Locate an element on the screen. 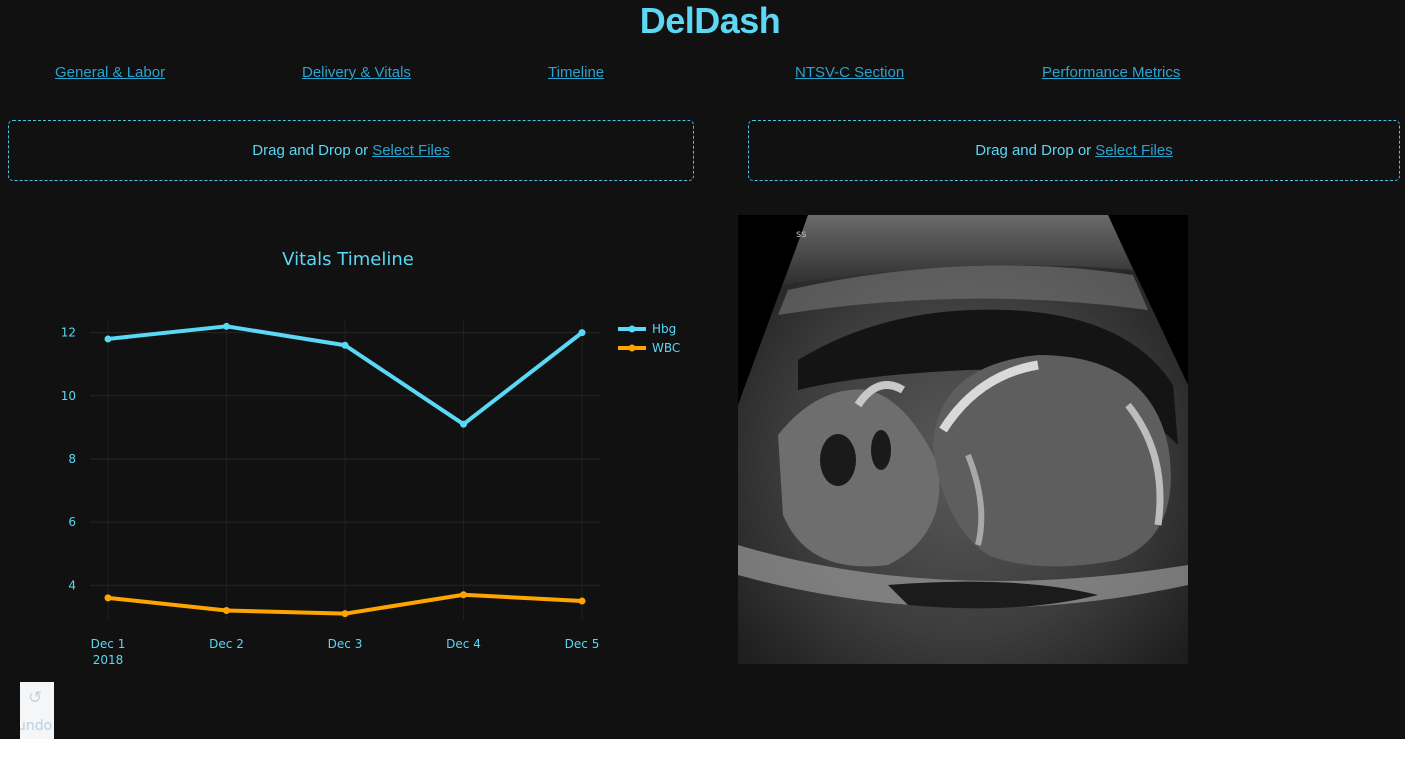 The image size is (1405, 769). file-upload-left: Drag and Drop or Select Files is located at coordinates (351, 150).